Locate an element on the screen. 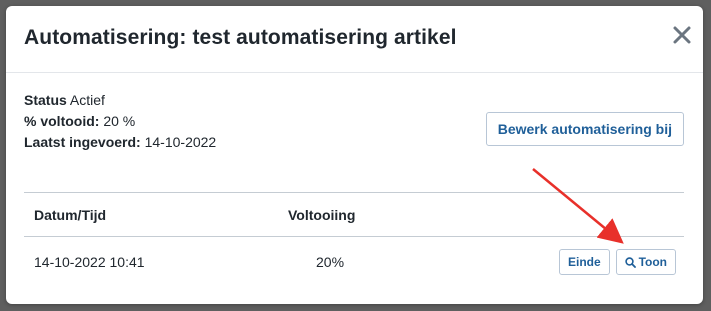 The height and width of the screenshot is (311, 711). progress-value: 20 % is located at coordinates (119, 121).